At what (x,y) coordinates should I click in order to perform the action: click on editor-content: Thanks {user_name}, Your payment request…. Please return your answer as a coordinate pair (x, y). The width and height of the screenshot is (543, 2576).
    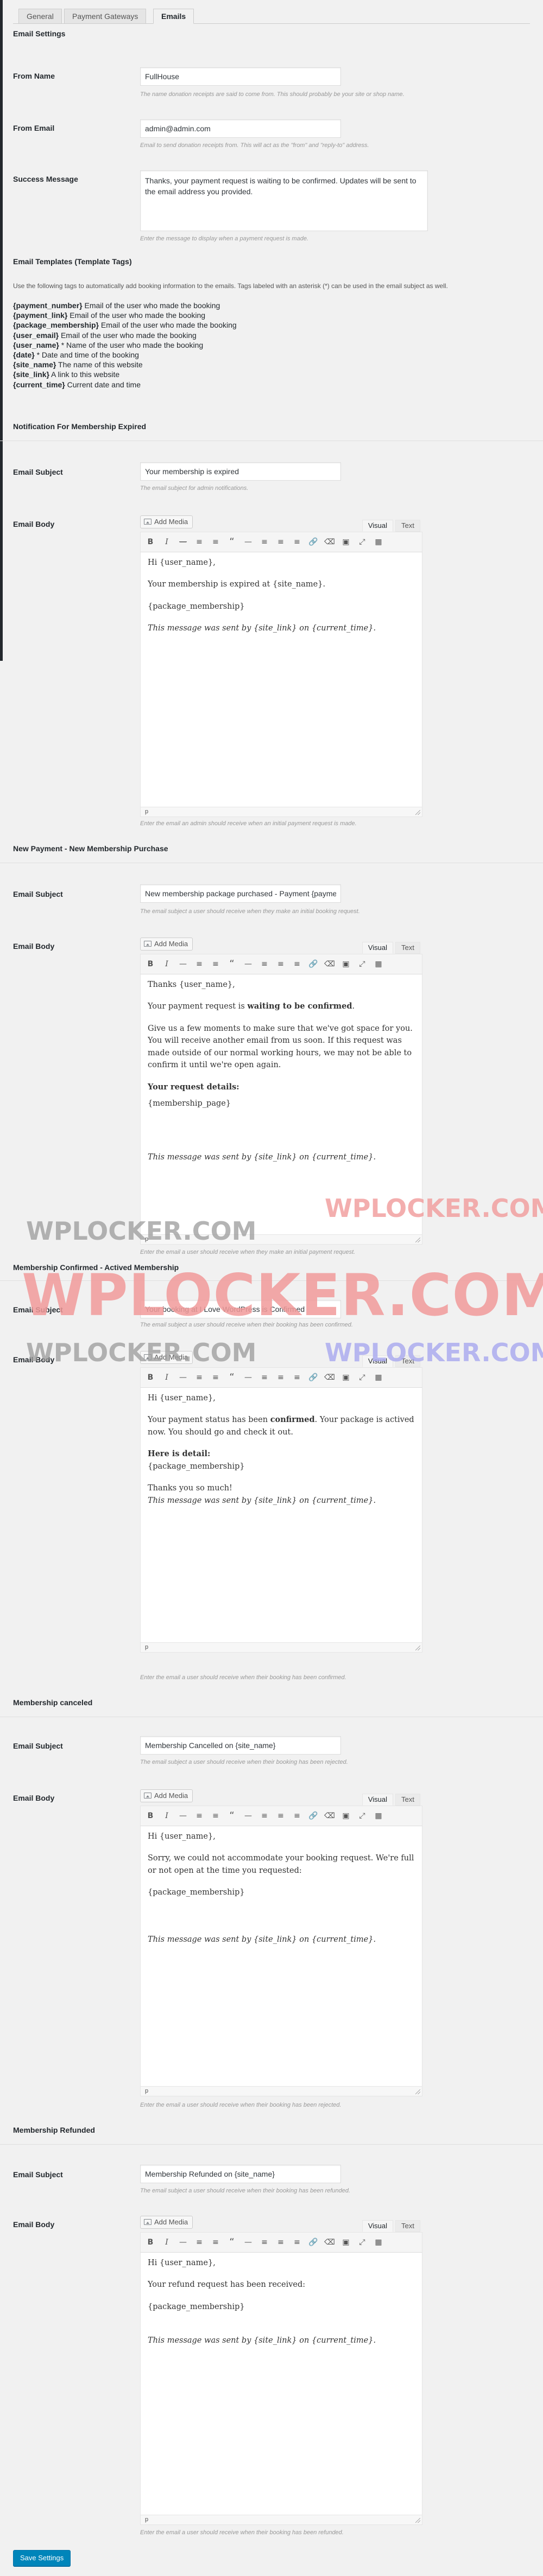
    Looking at the image, I should click on (281, 1104).